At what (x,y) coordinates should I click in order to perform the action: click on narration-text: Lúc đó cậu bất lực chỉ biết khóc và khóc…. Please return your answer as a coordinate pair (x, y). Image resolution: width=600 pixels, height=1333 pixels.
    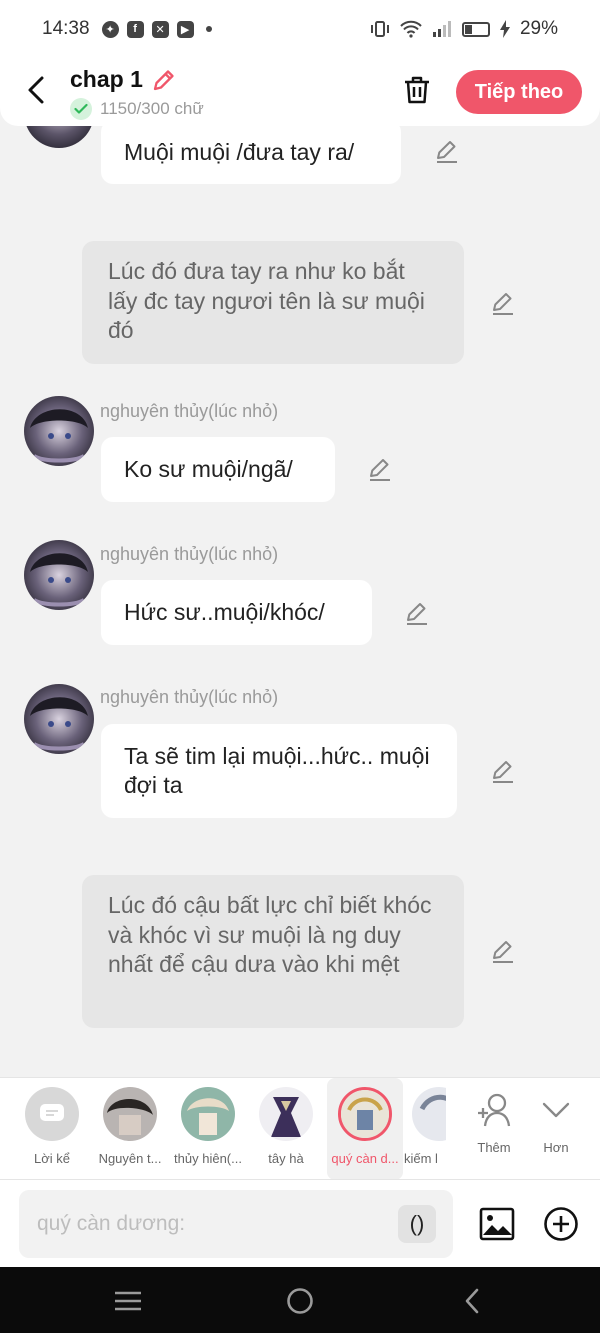
    Looking at the image, I should click on (270, 934).